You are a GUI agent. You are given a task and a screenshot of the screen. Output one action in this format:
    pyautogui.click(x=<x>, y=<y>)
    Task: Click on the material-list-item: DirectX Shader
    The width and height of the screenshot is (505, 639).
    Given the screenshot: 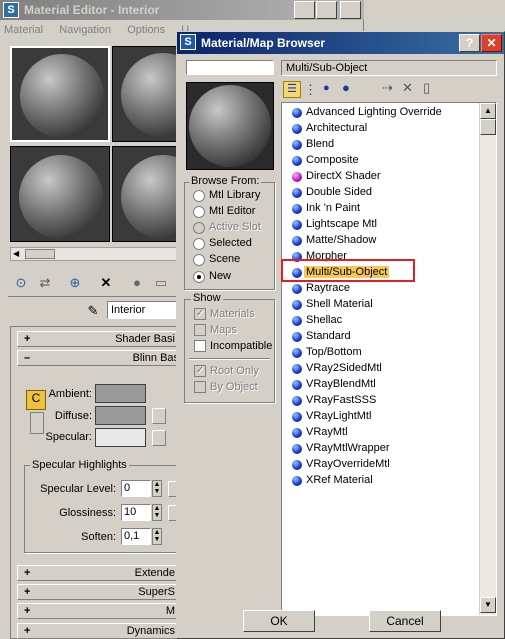 What is the action you would take?
    pyautogui.click(x=372, y=177)
    